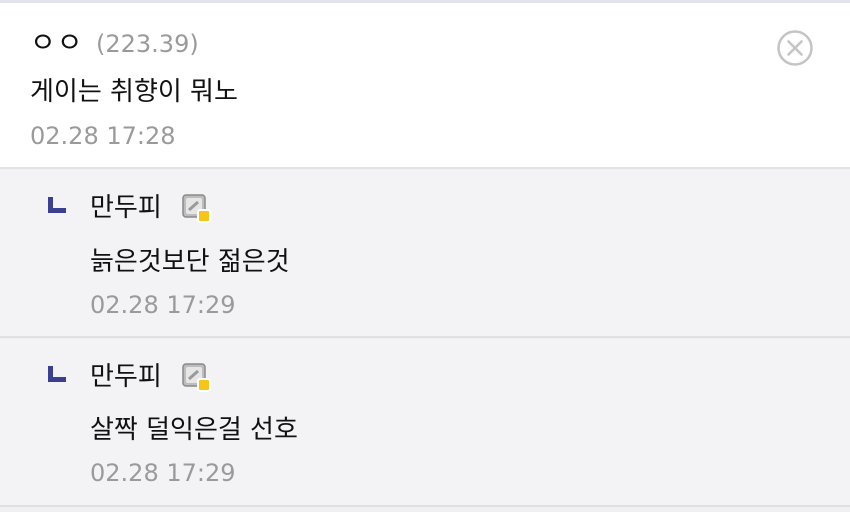  What do you see at coordinates (134, 92) in the screenshot?
I see `comment-text: 게이는 취향이 뭐노` at bounding box center [134, 92].